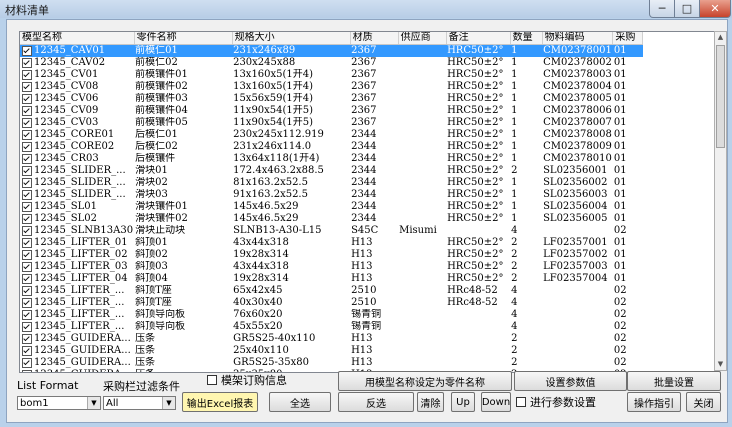 The width and height of the screenshot is (732, 427). I want to click on table-row: 12345_LIFTER_... 斜顶导向板 76x60x20 锡青铜 4 02, so click(331, 315).